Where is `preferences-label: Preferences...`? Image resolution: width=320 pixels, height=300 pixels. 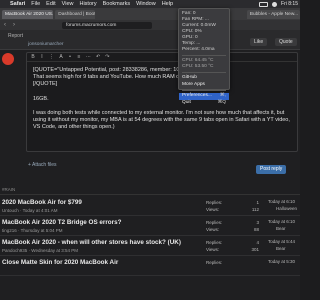
preferences-label: Preferences... is located at coordinates (197, 95).